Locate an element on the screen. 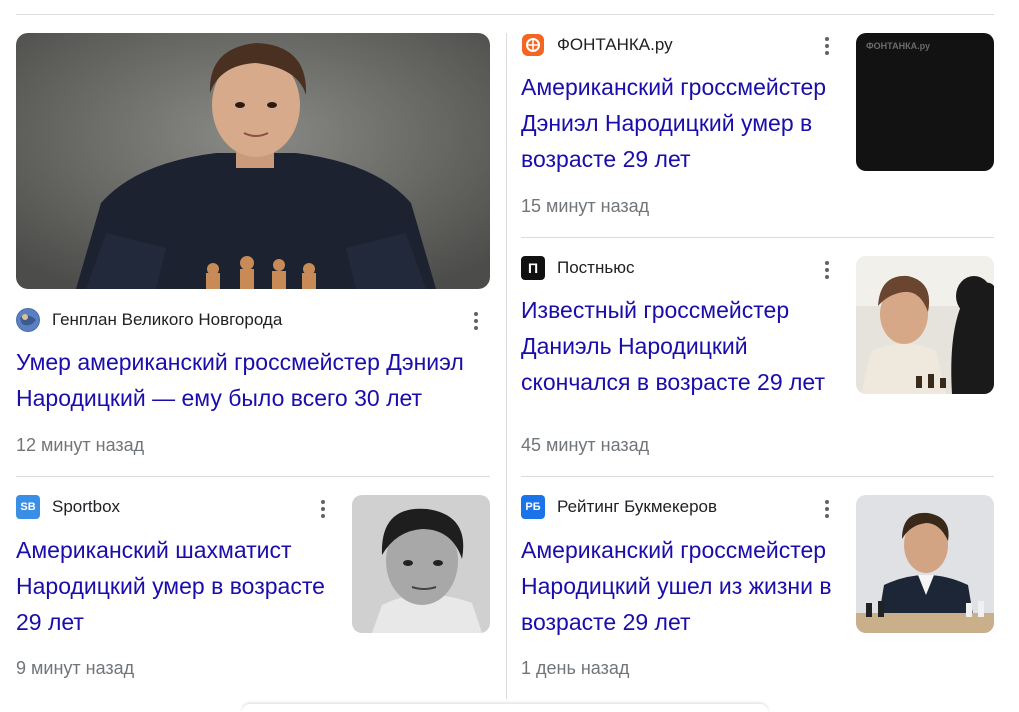 This screenshot has height=712, width=1019. sportbox-logo: SB is located at coordinates (28, 507).